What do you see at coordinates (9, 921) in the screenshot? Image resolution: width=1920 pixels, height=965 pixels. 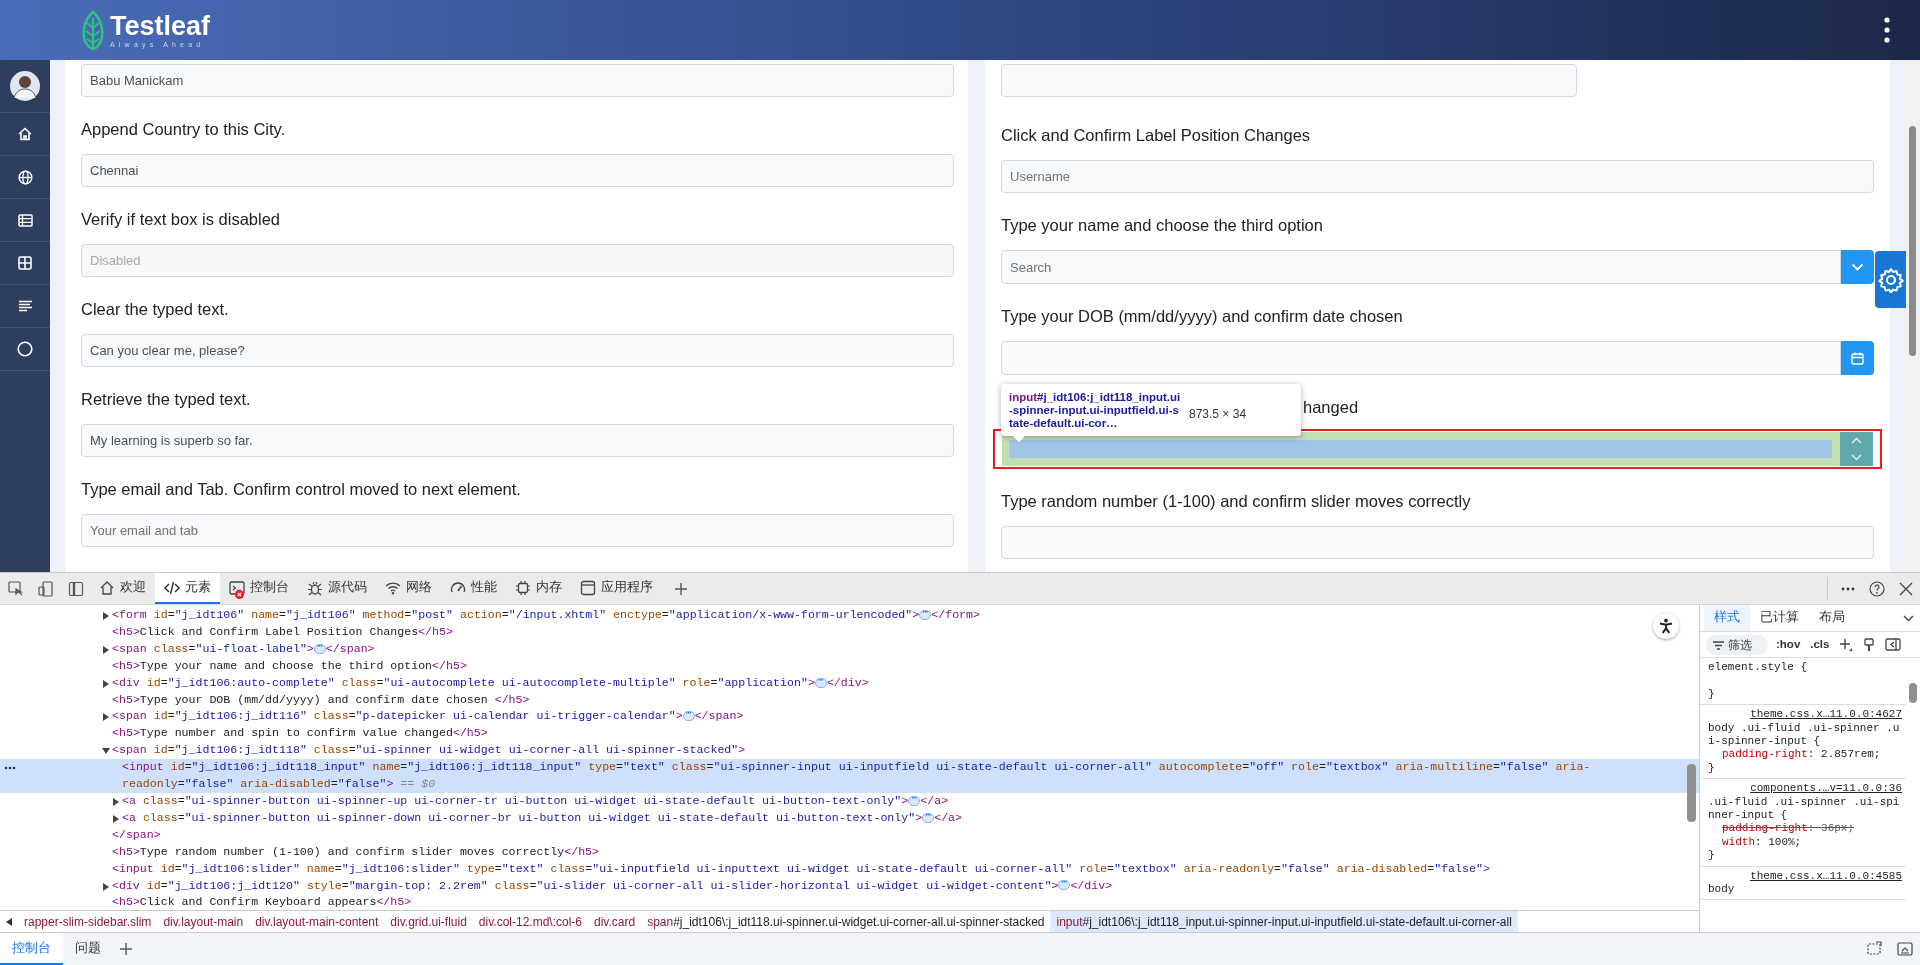 I see `scroll-left-icon` at bounding box center [9, 921].